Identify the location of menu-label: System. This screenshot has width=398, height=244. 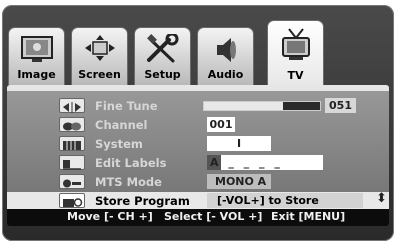
(119, 144).